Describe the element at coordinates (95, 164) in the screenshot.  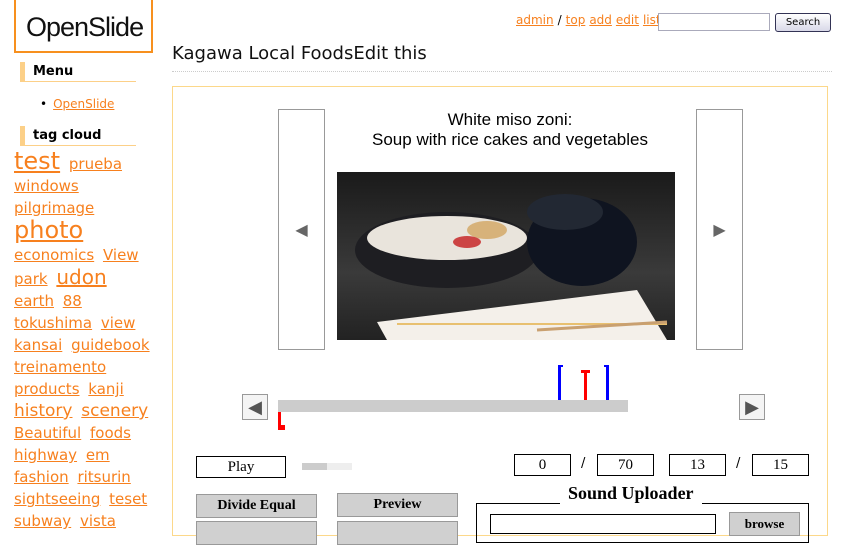
I see `tag-link: prueba` at that location.